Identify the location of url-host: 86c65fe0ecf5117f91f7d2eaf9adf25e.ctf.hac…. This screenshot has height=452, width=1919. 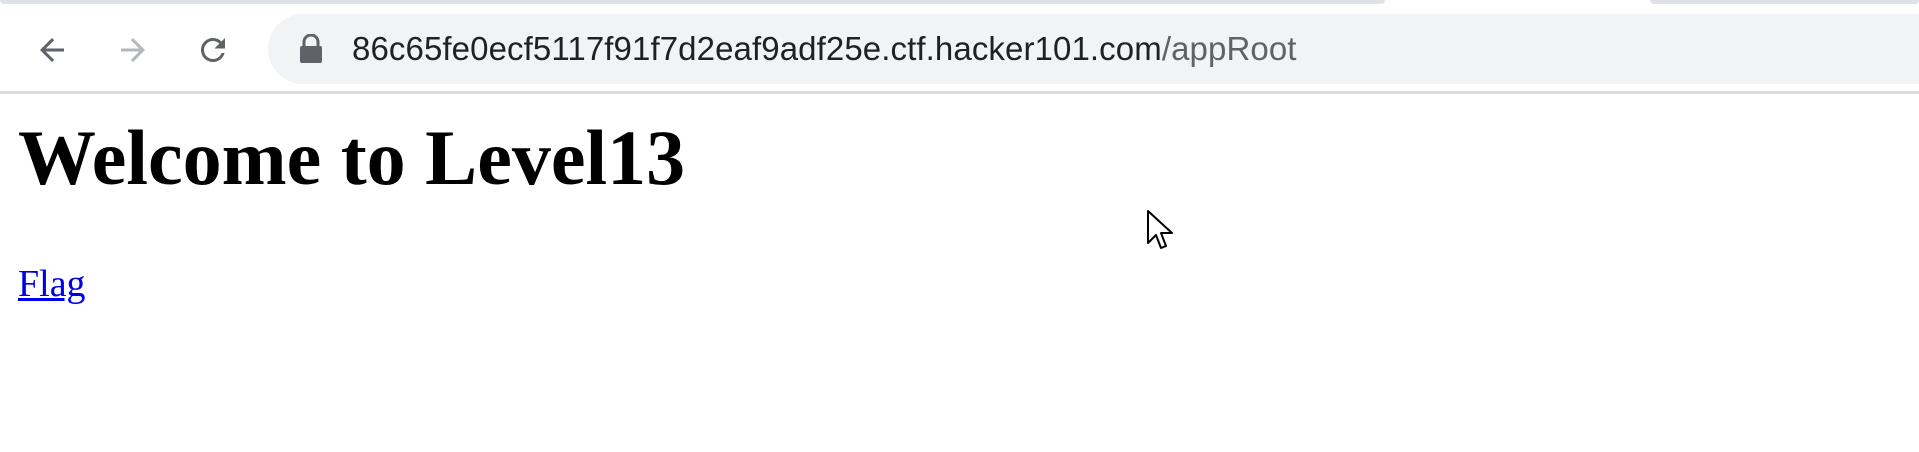
(757, 48).